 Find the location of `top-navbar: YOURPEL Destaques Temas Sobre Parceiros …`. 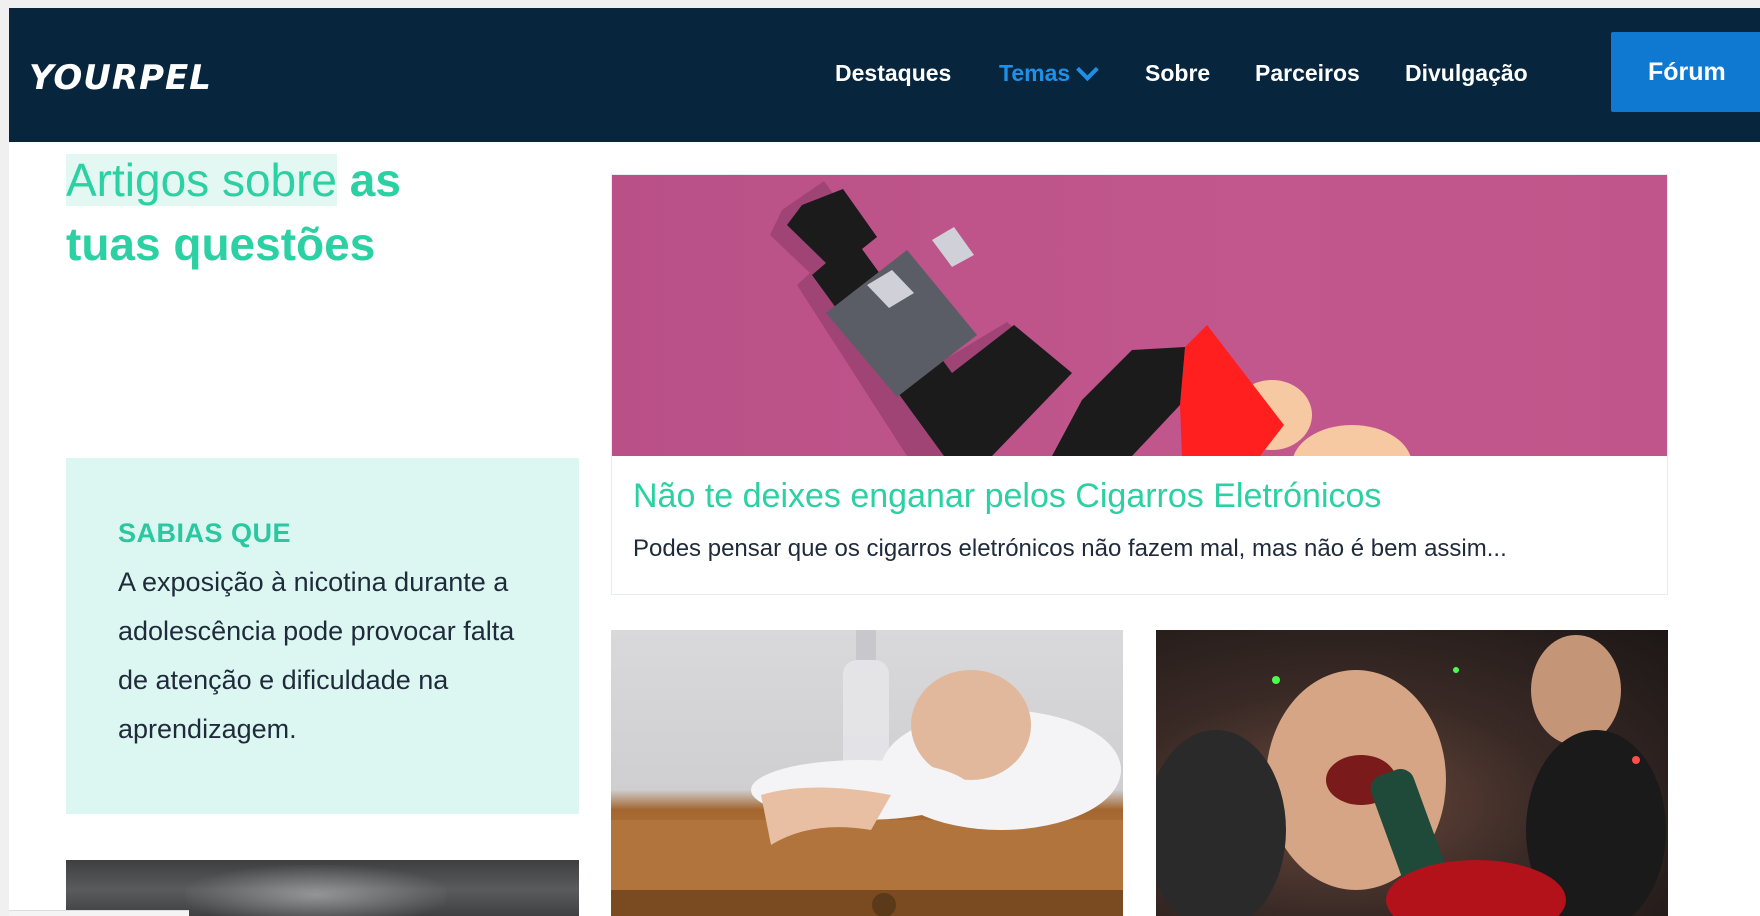

top-navbar: YOURPEL Destaques Temas Sobre Parceiros … is located at coordinates (884, 75).